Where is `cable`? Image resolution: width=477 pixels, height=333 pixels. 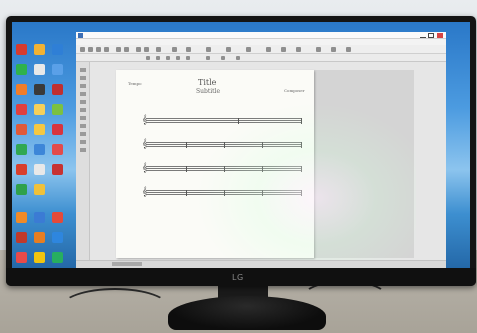 cable is located at coordinates (115, 308).